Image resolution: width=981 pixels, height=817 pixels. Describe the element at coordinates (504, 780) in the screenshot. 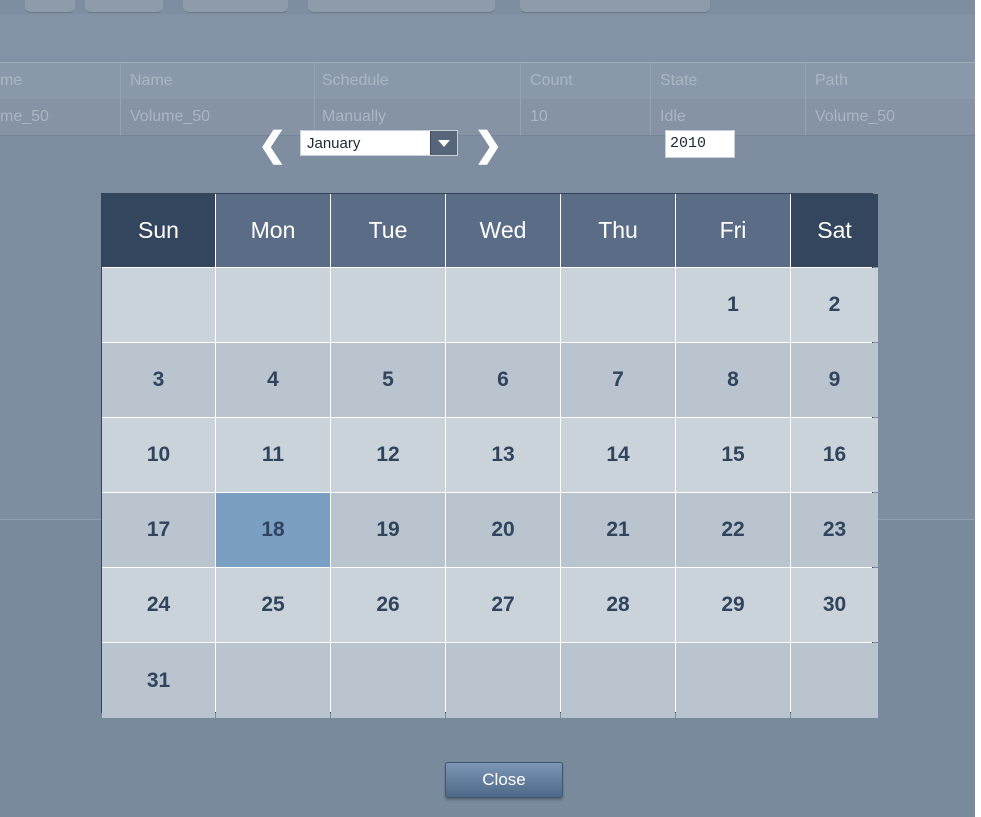

I see `close-button: Close` at that location.